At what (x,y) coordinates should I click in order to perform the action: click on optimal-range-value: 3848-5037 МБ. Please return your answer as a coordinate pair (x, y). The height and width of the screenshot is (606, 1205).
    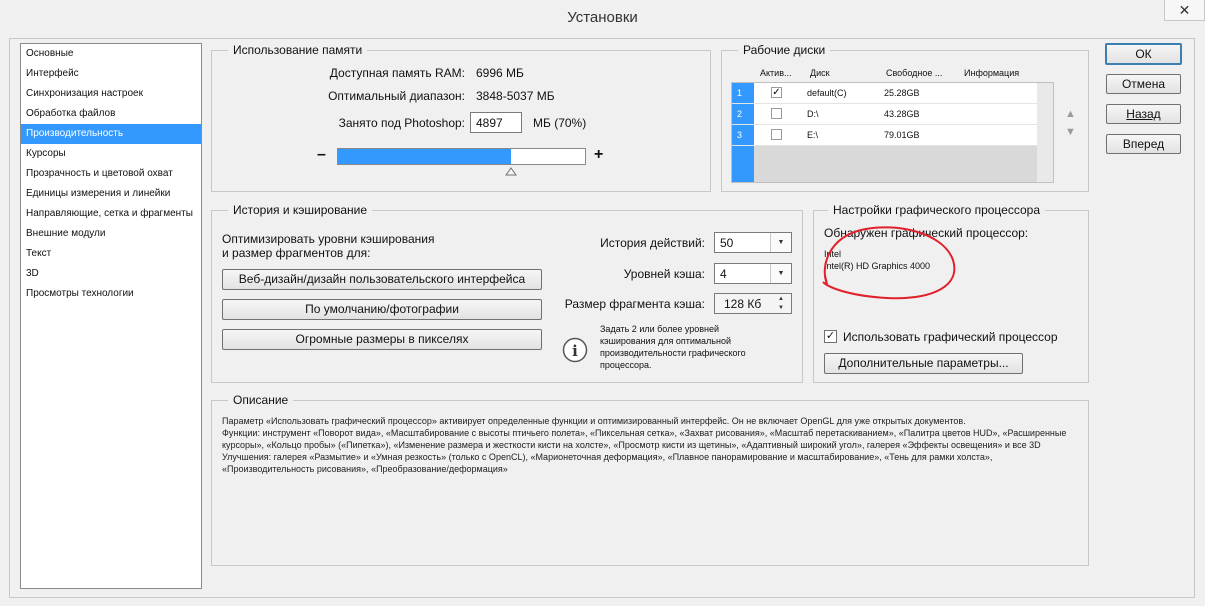
    Looking at the image, I should click on (515, 96).